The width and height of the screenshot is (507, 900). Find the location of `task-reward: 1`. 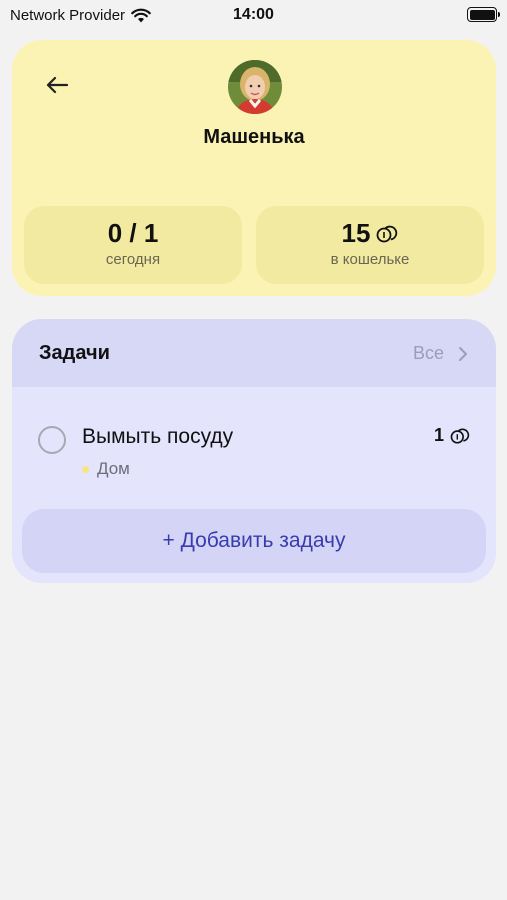

task-reward: 1 is located at coordinates (452, 435).